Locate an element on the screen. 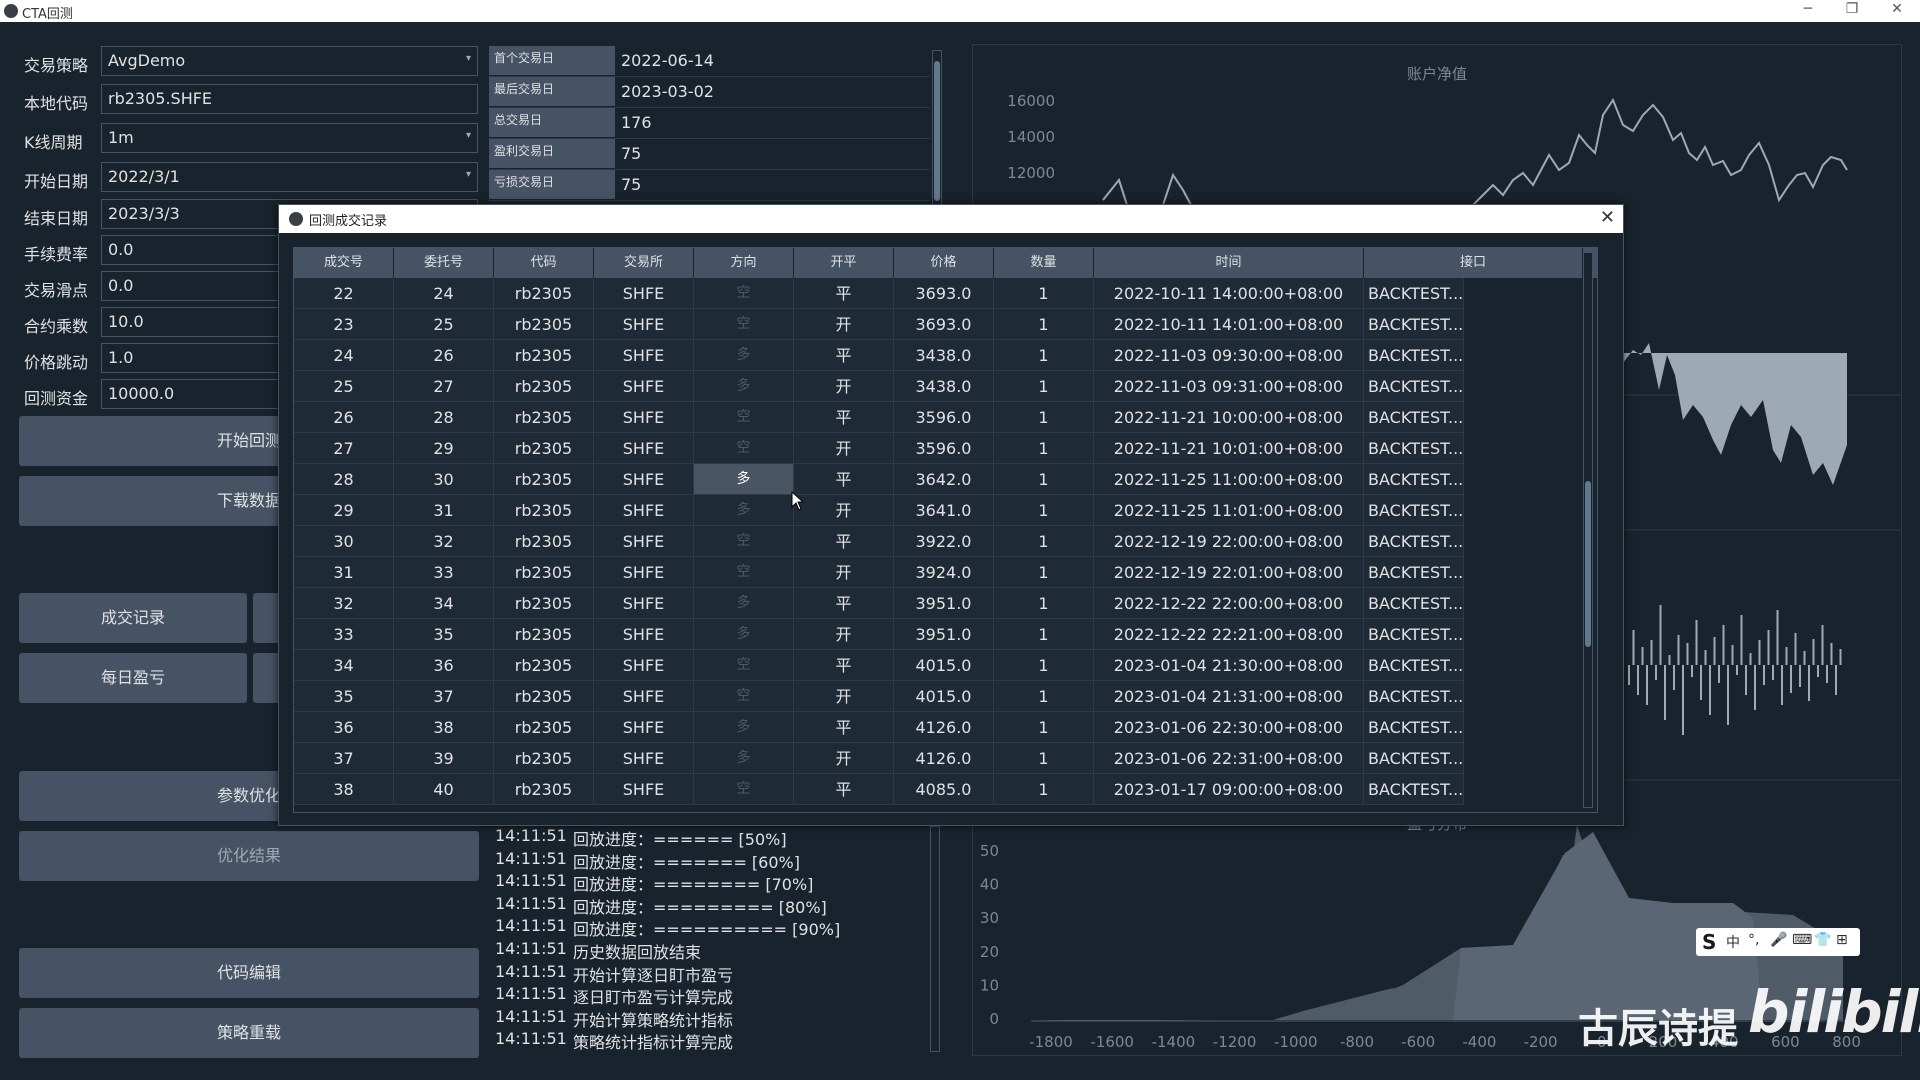 The height and width of the screenshot is (1080, 1920). table-cell: 37 is located at coordinates (444, 696).